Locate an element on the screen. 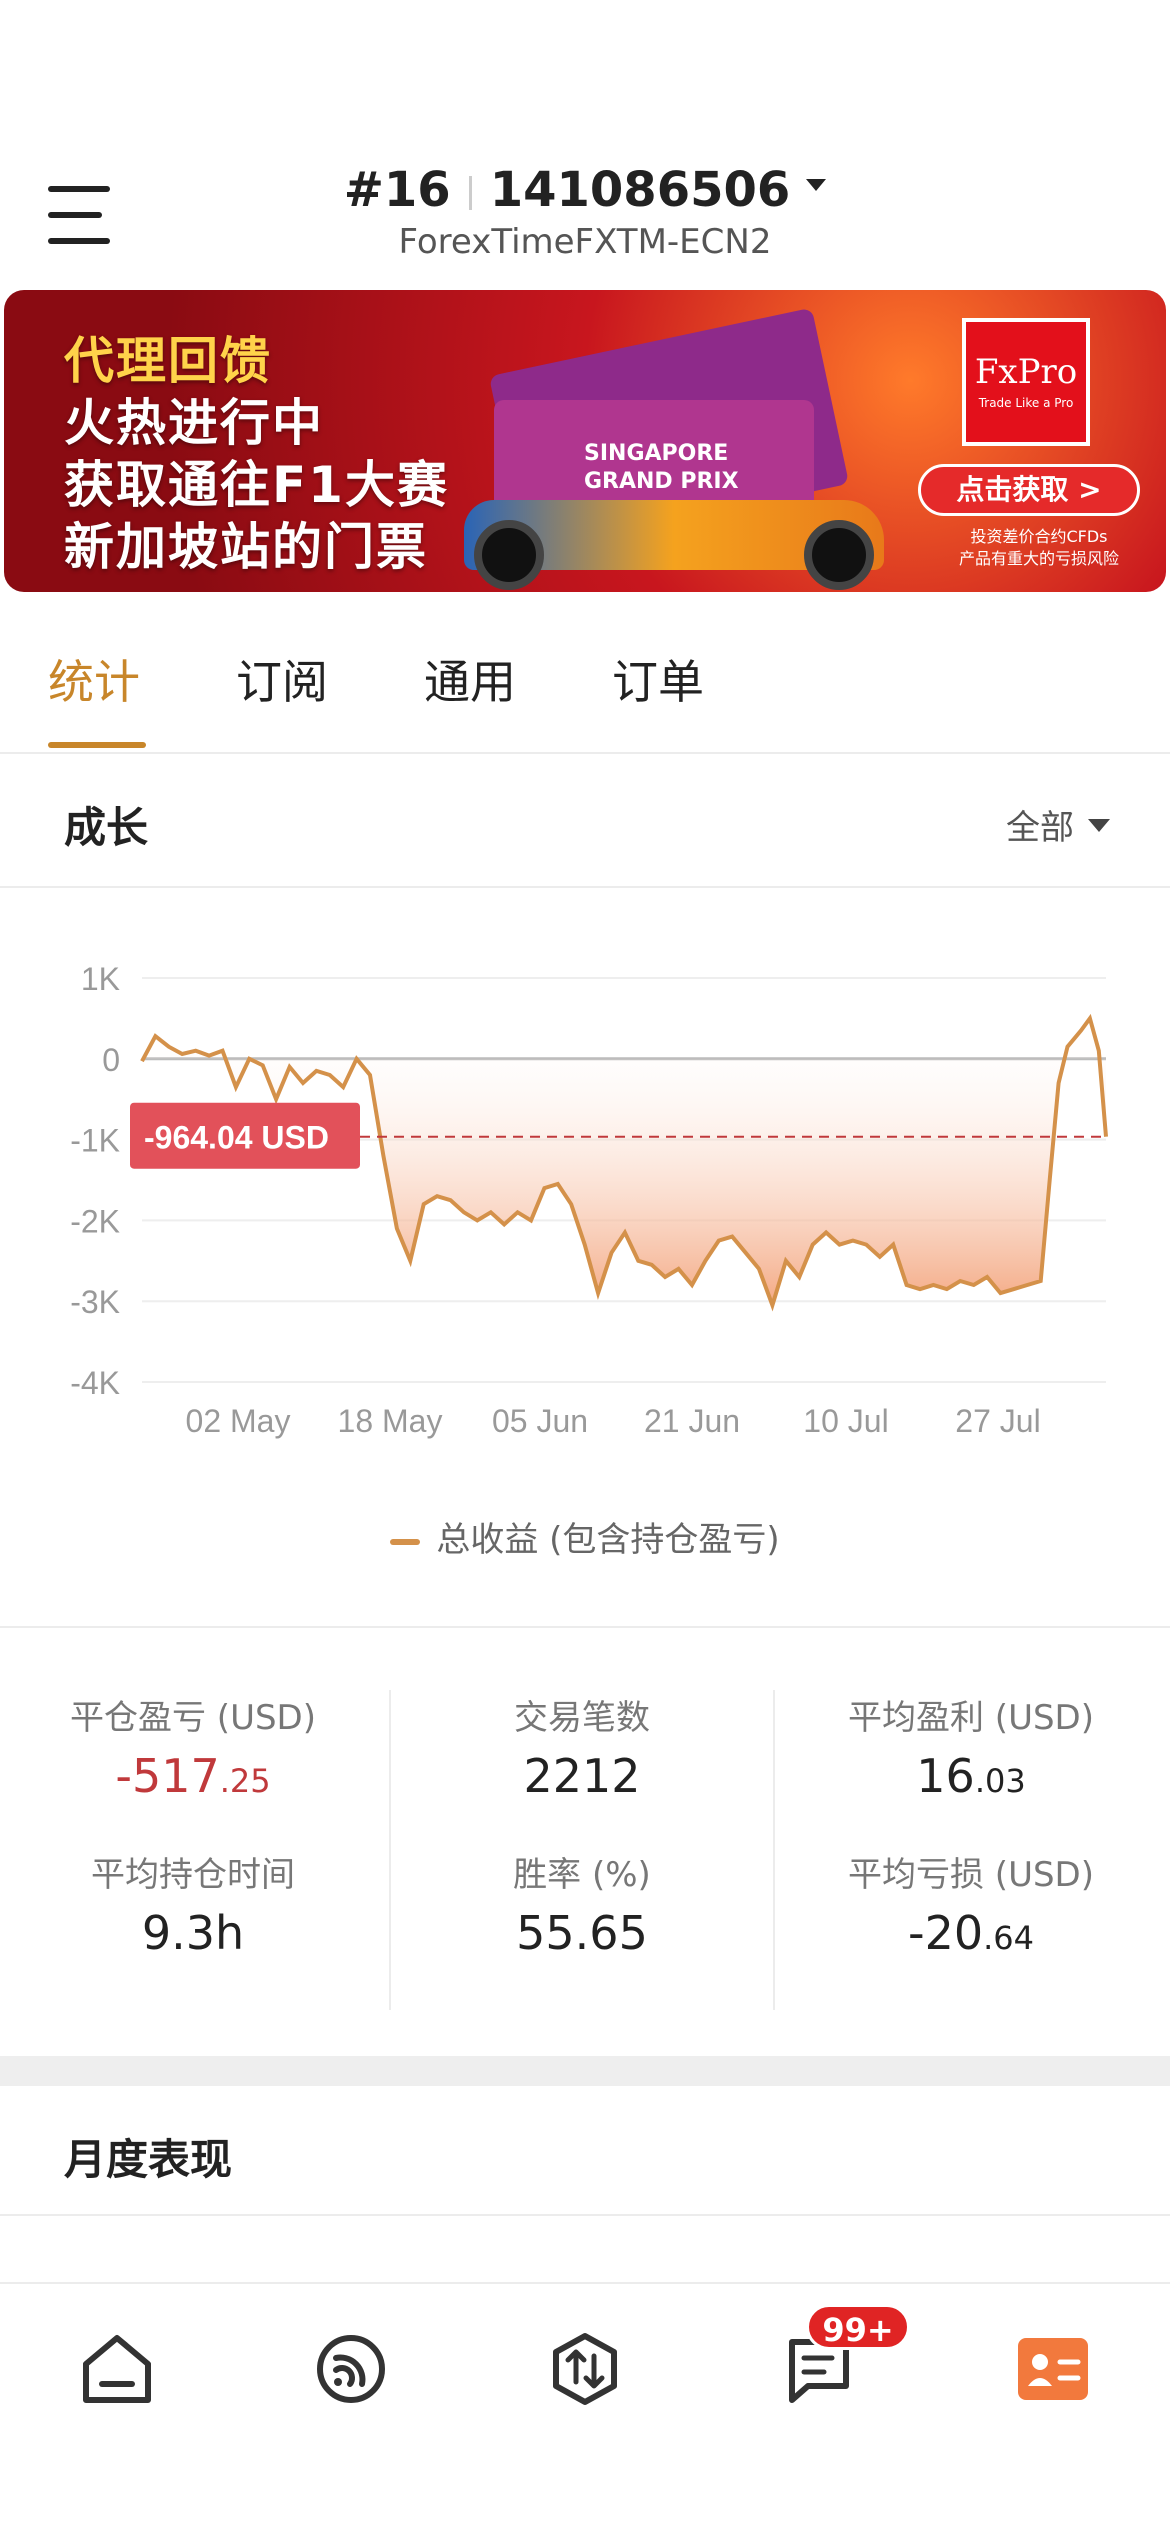  tab-stats: 统计 is located at coordinates (94, 679).